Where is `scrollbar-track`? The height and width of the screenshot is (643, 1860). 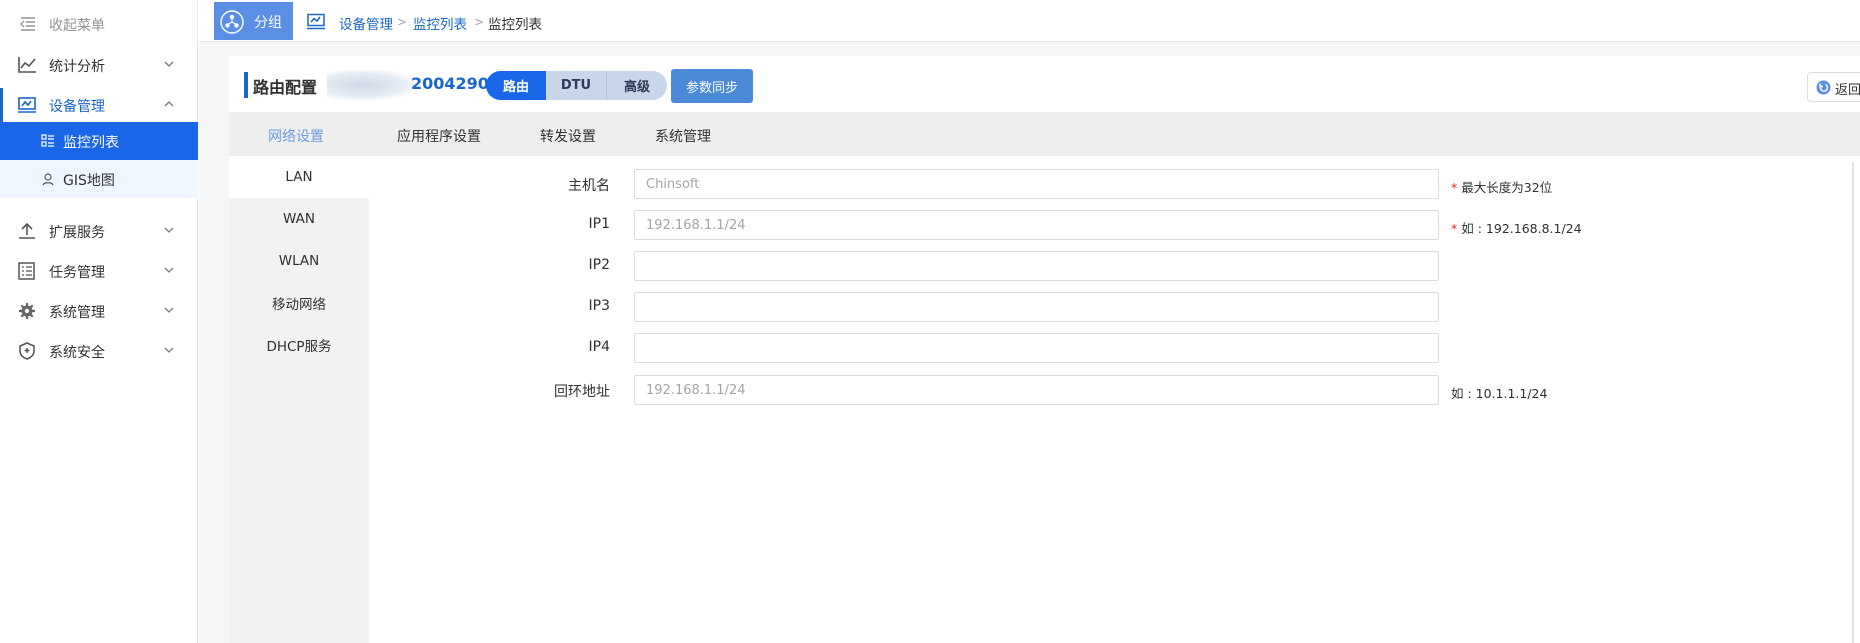
scrollbar-track is located at coordinates (1853, 402).